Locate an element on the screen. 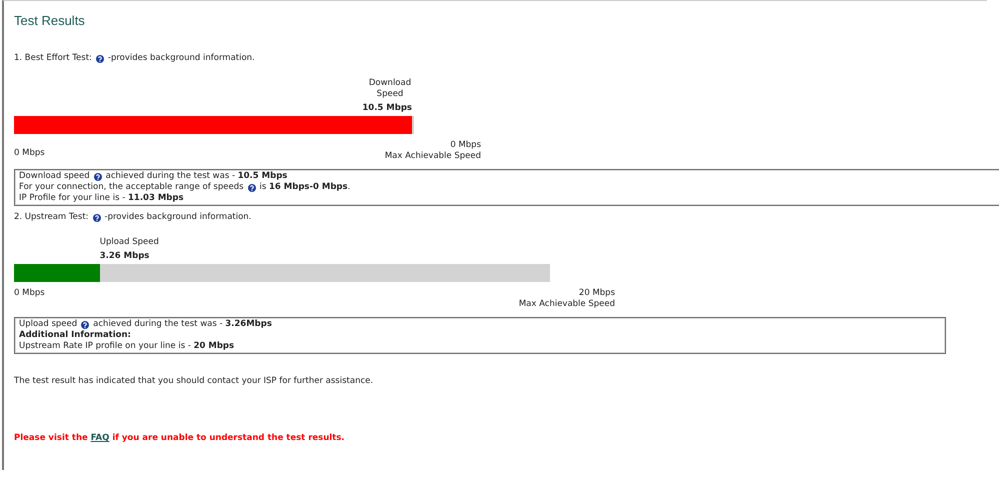 Image resolution: width=999 pixels, height=491 pixels. info-text: Download speed is located at coordinates (54, 176).